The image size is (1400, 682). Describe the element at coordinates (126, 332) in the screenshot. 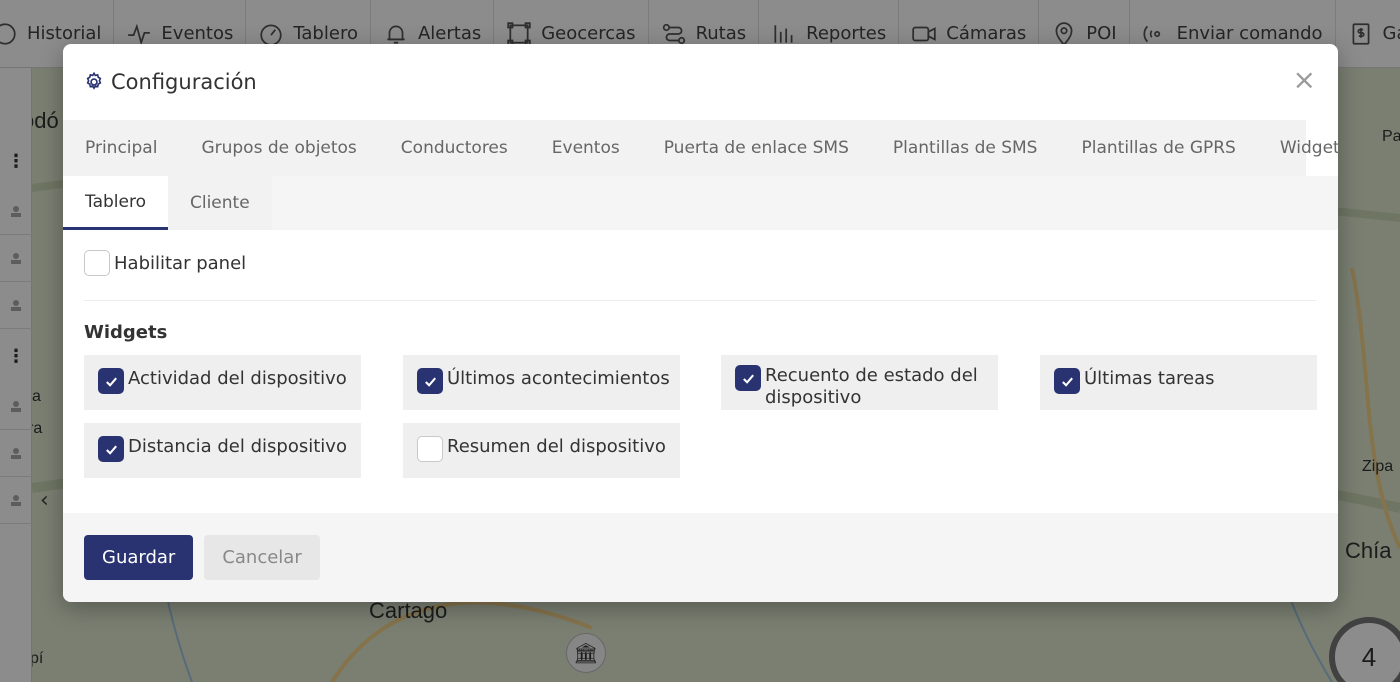

I see `widgets-section-title: Widgets` at that location.